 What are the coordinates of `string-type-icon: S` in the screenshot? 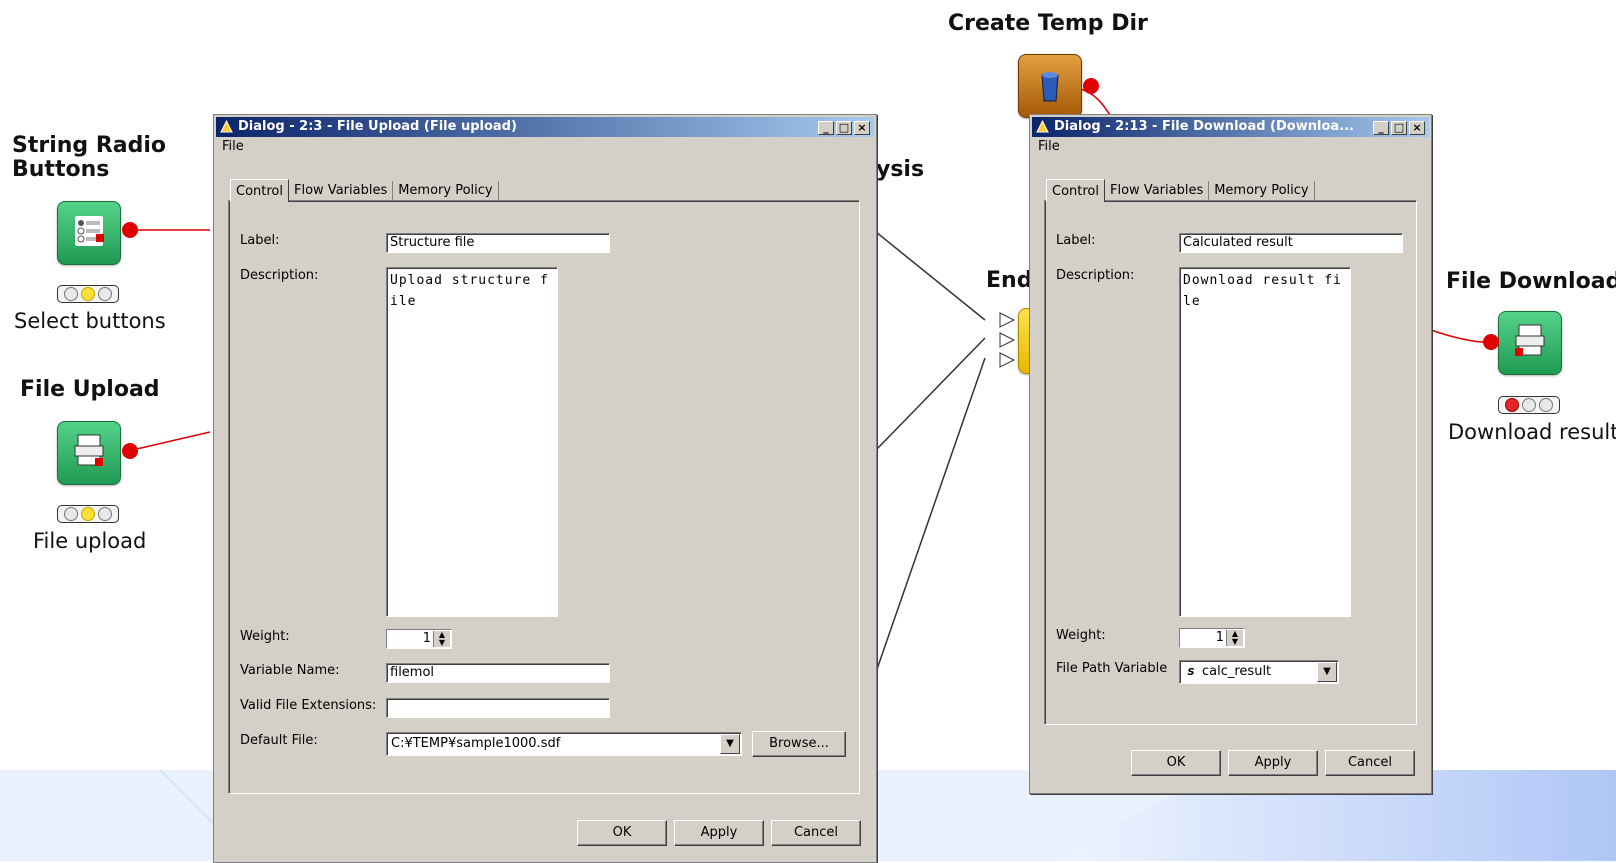 It's located at (1191, 672).